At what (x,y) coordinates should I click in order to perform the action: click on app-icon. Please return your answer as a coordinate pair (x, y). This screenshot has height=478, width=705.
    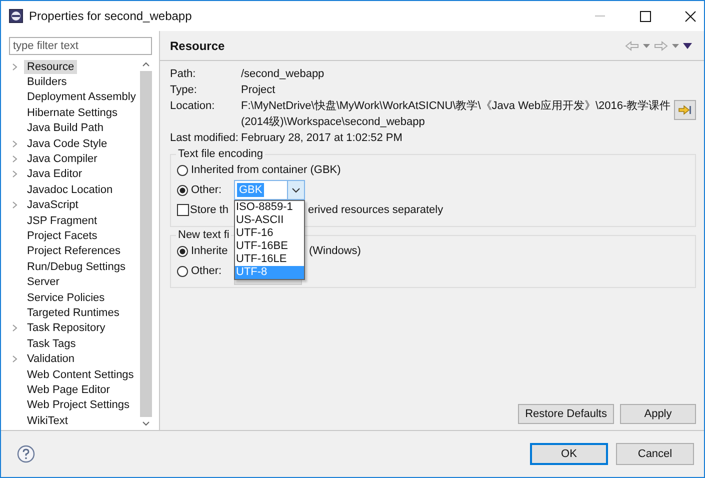
    Looking at the image, I should click on (16, 16).